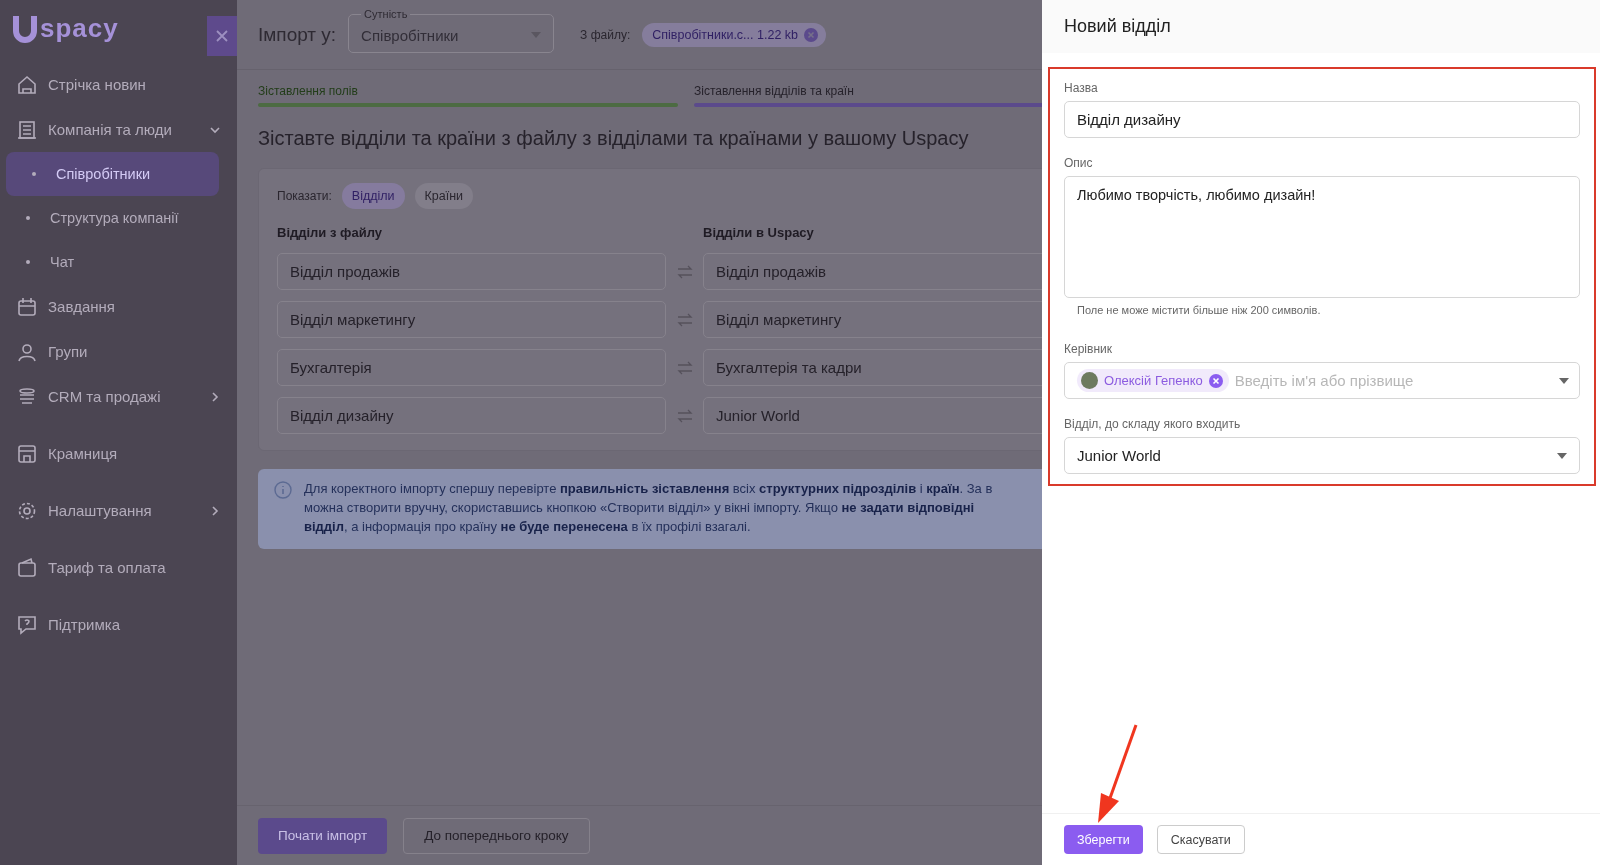 The height and width of the screenshot is (865, 1600). I want to click on nav-item: Крамниця, so click(118, 453).